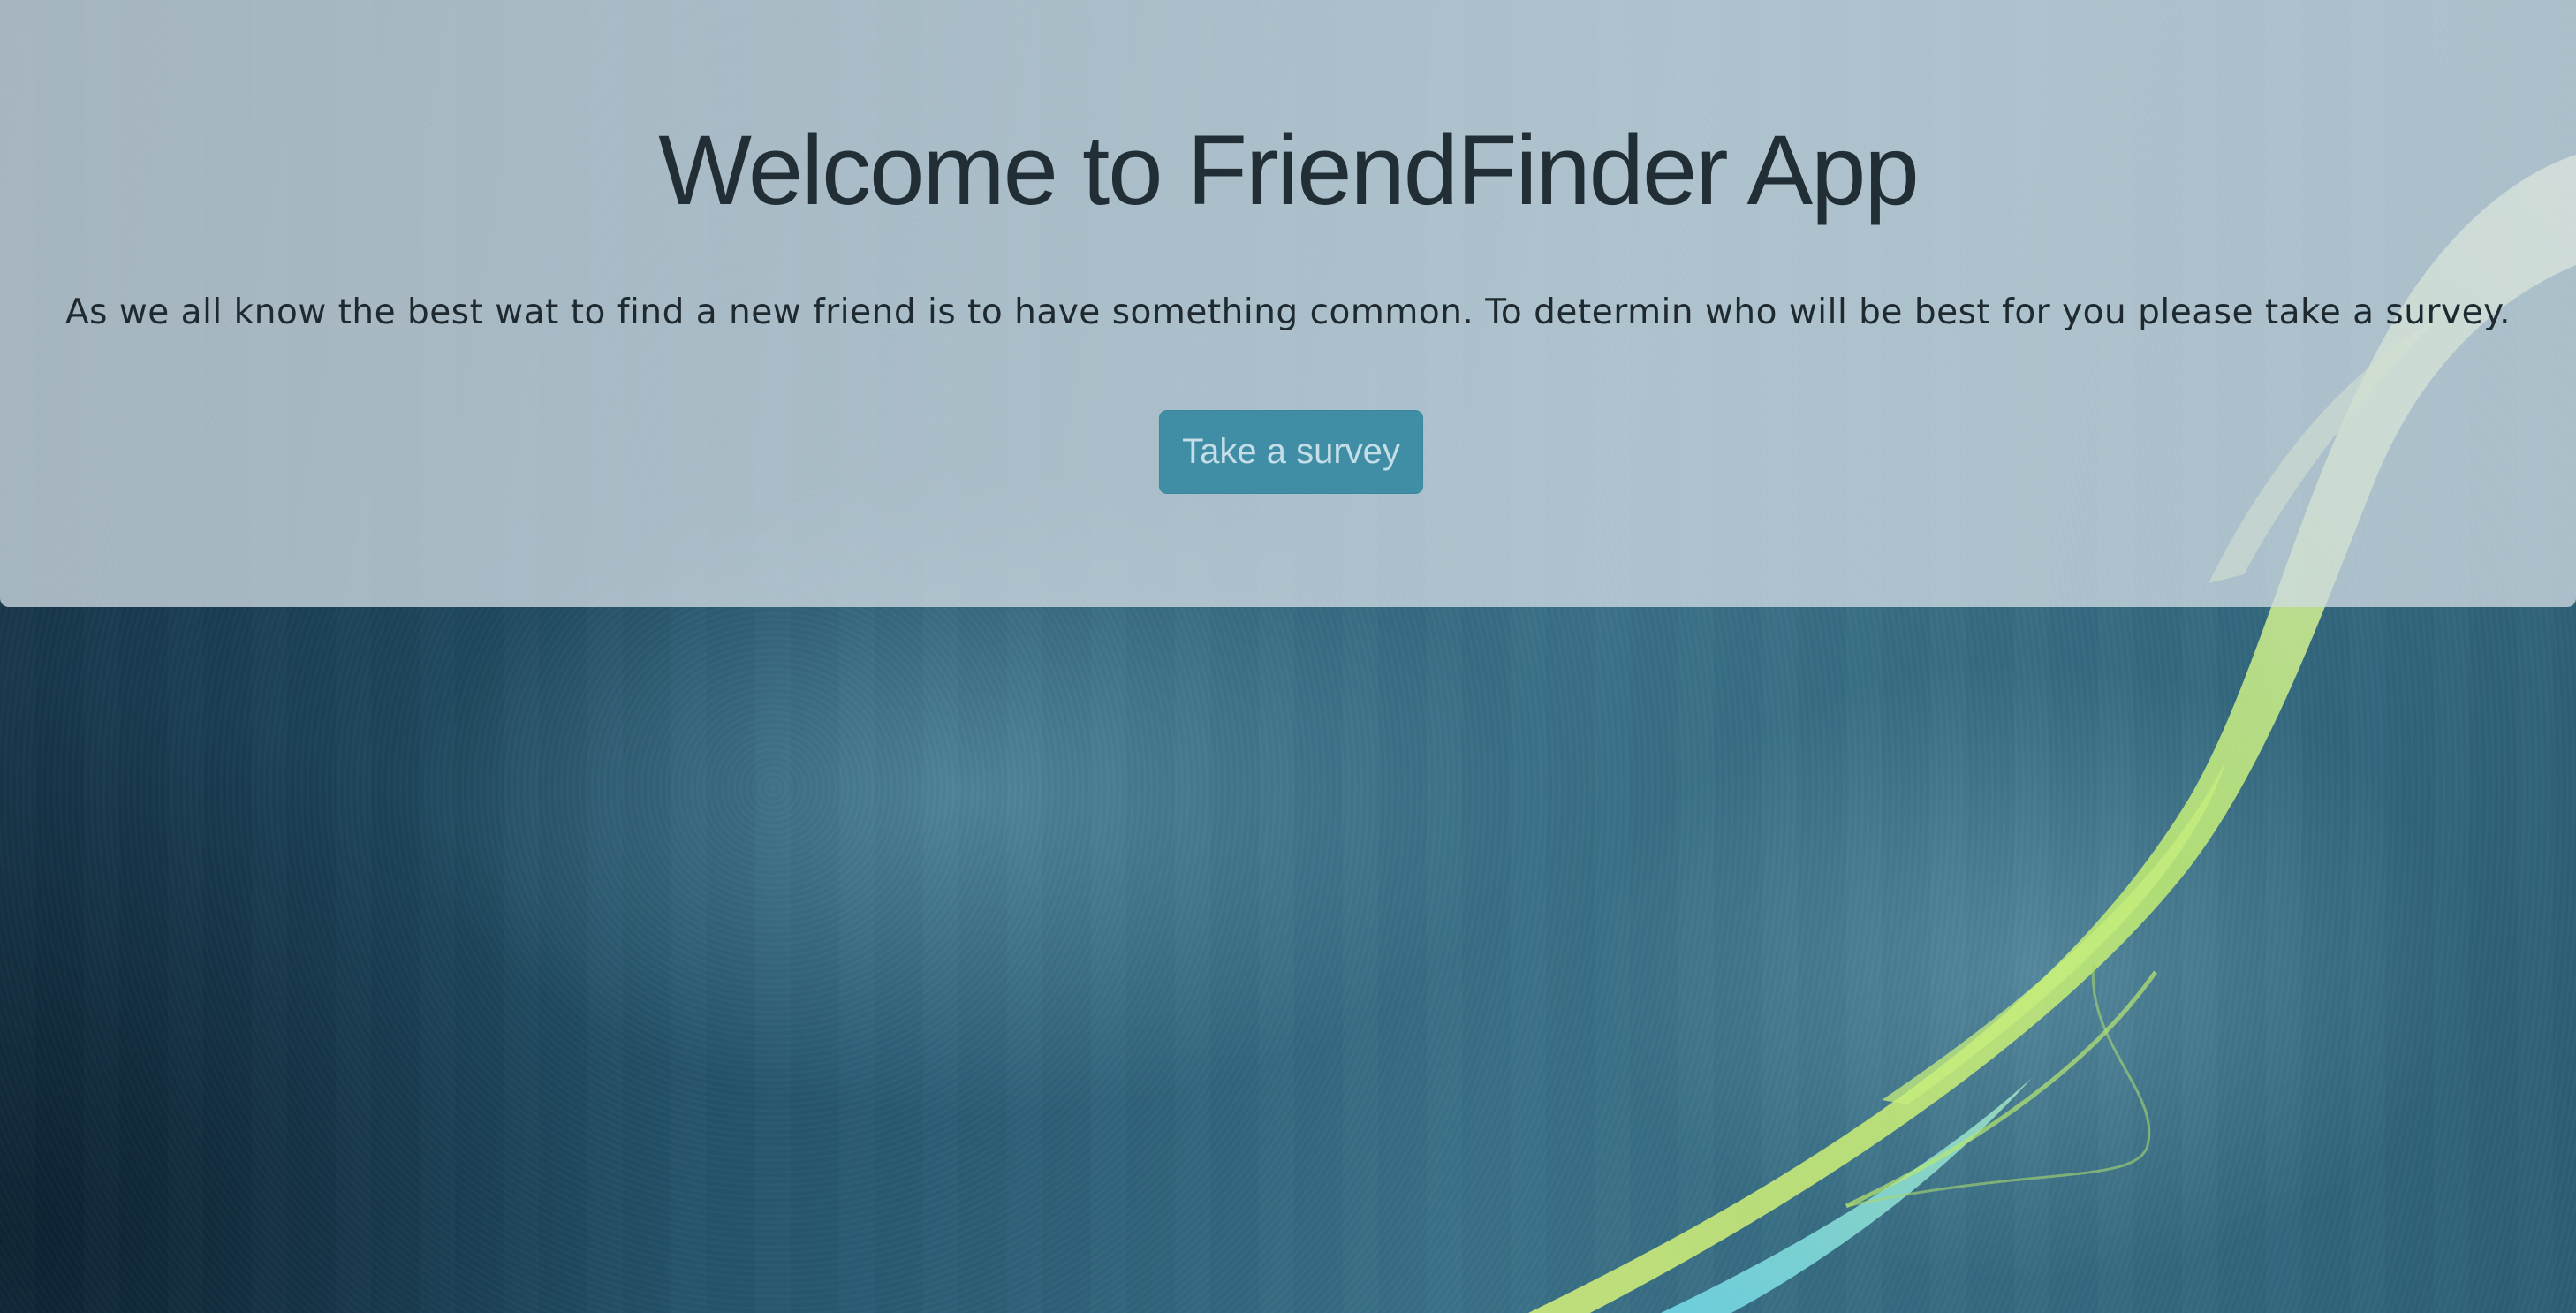 Image resolution: width=2576 pixels, height=1313 pixels. Describe the element at coordinates (1291, 452) in the screenshot. I see `take-survey-button: Take a survey` at that location.